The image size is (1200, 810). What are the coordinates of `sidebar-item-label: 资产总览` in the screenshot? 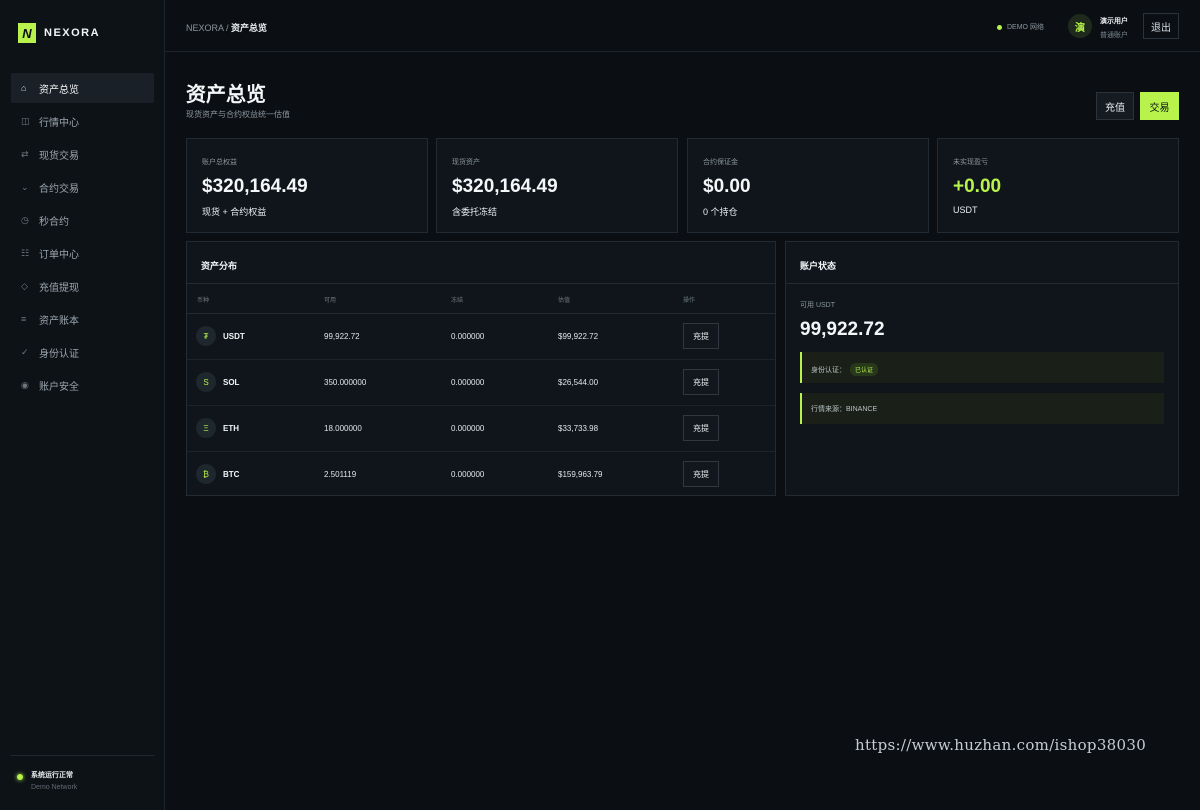 It's located at (59, 90).